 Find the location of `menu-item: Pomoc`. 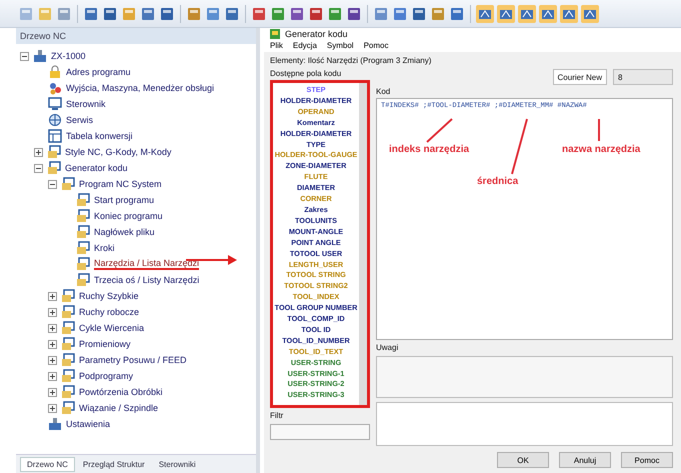

menu-item: Pomoc is located at coordinates (376, 45).